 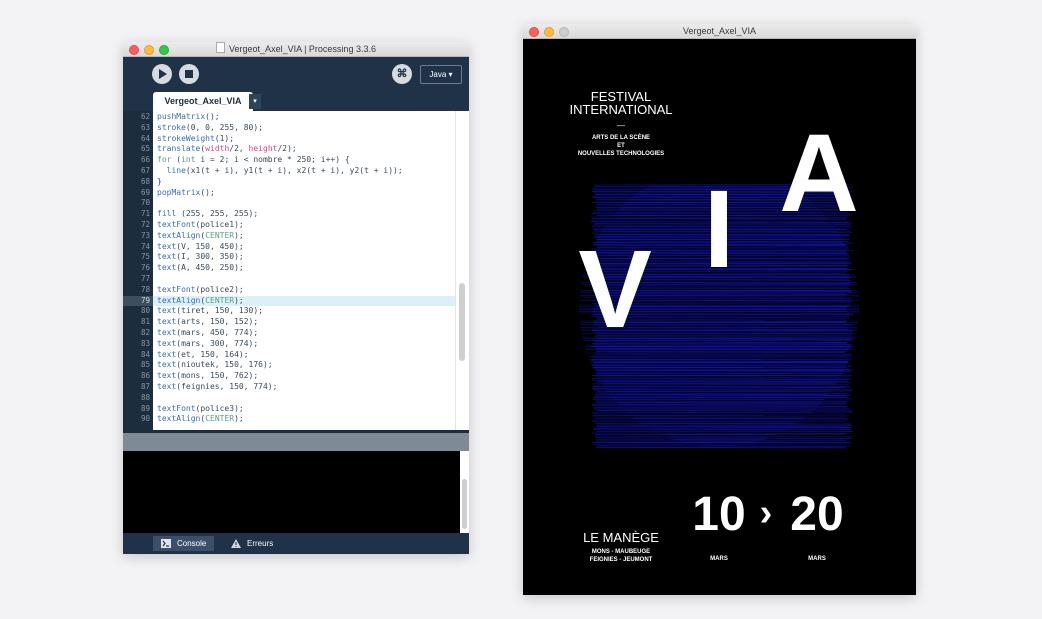 I want to click on sketch-window-controls, so click(x=549, y=32).